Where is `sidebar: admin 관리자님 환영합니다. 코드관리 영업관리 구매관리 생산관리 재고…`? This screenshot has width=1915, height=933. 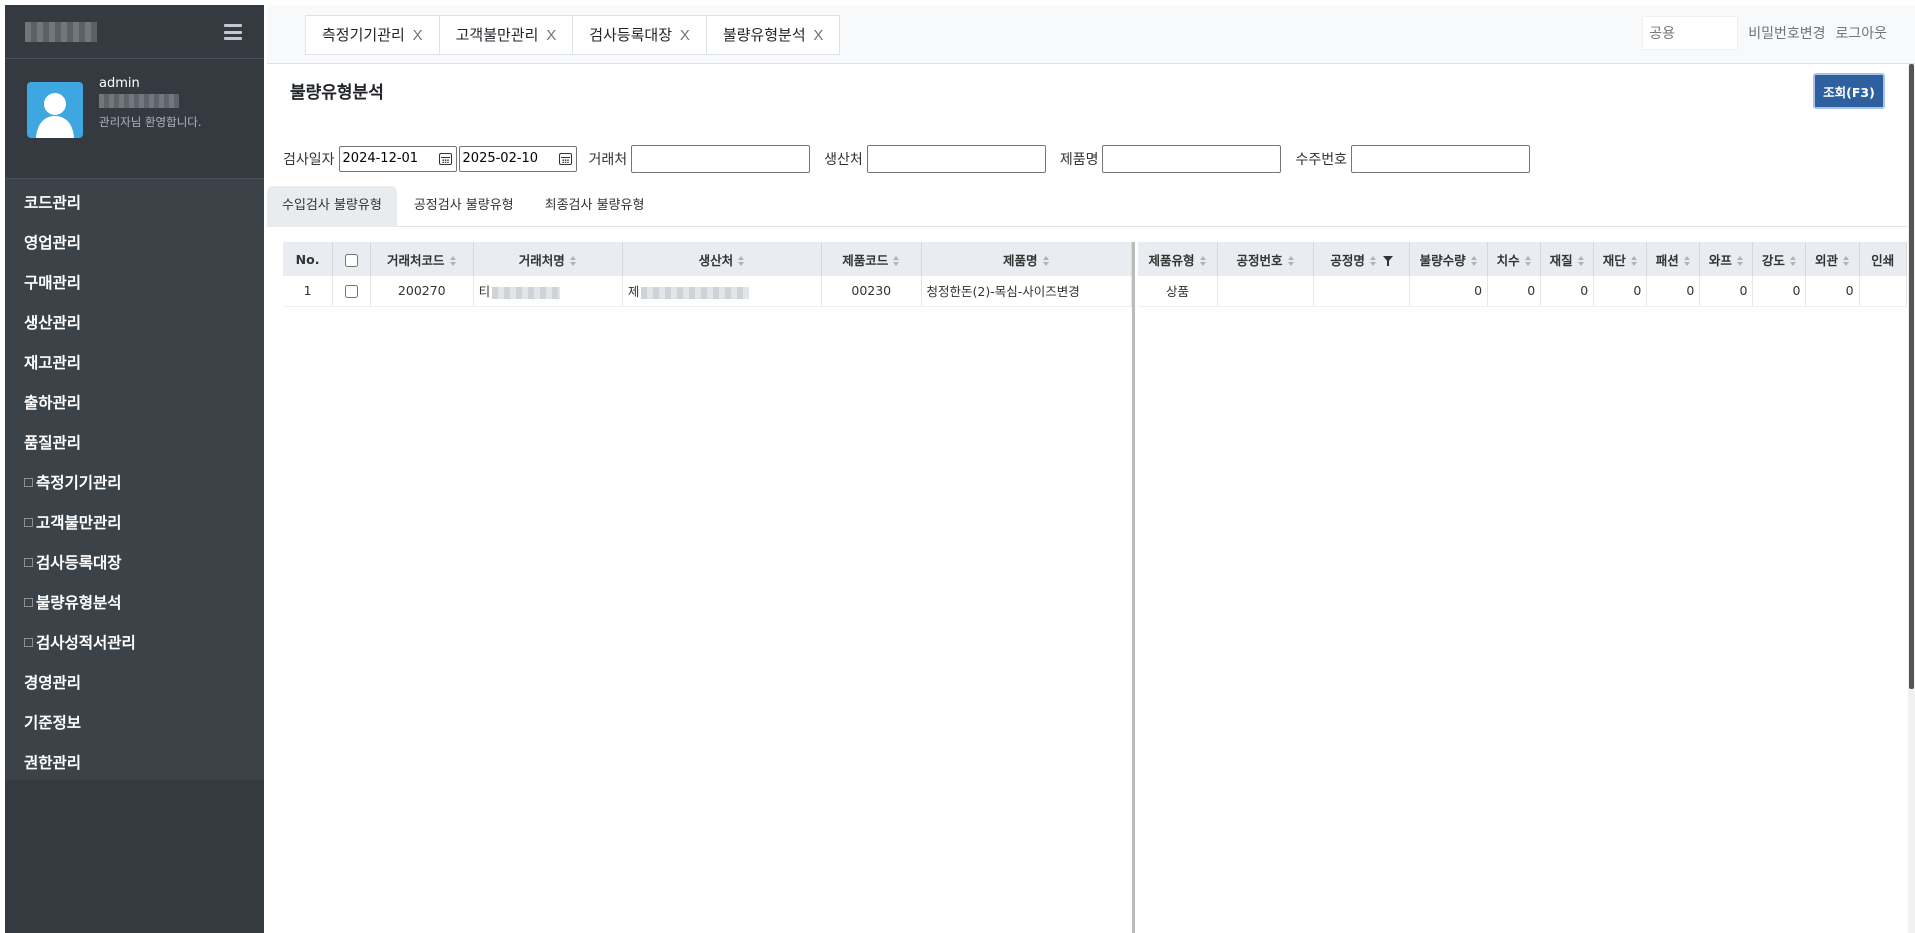 sidebar: admin 관리자님 환영합니다. 코드관리 영업관리 구매관리 생산관리 재고… is located at coordinates (134, 469).